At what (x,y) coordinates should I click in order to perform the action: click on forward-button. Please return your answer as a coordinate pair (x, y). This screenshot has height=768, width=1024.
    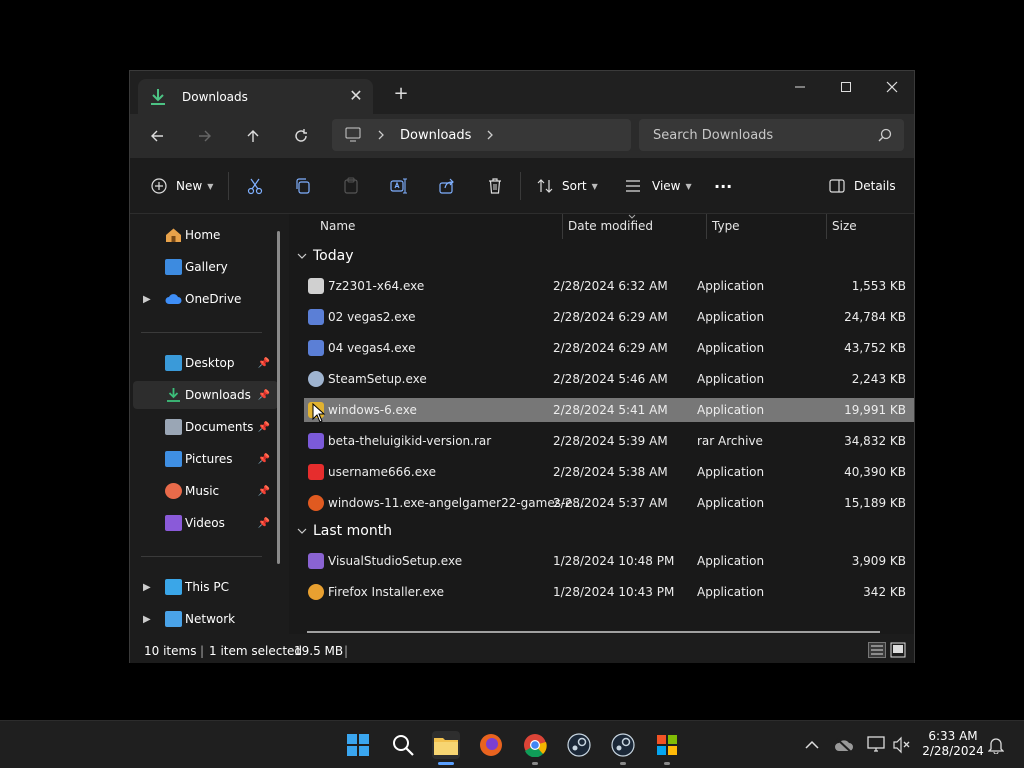
    Looking at the image, I should click on (205, 136).